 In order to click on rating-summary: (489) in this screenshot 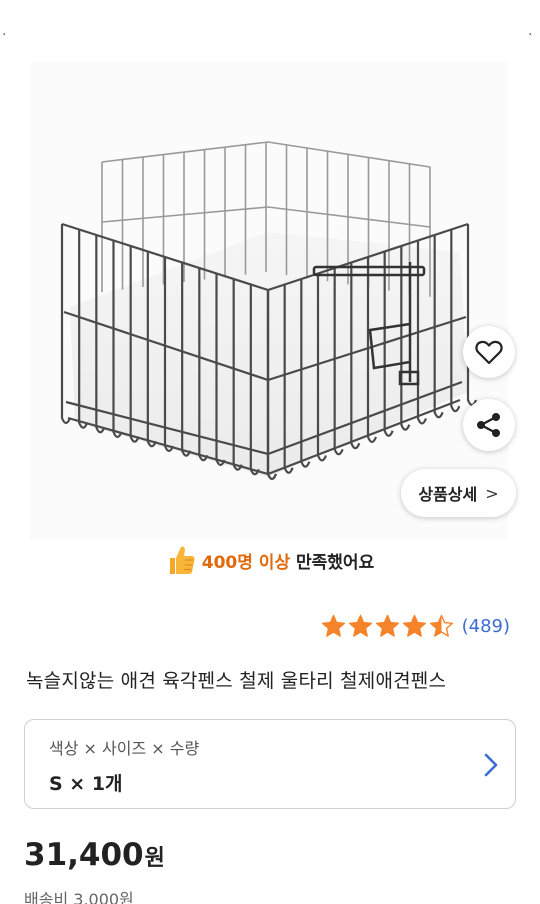, I will do `click(415, 626)`.